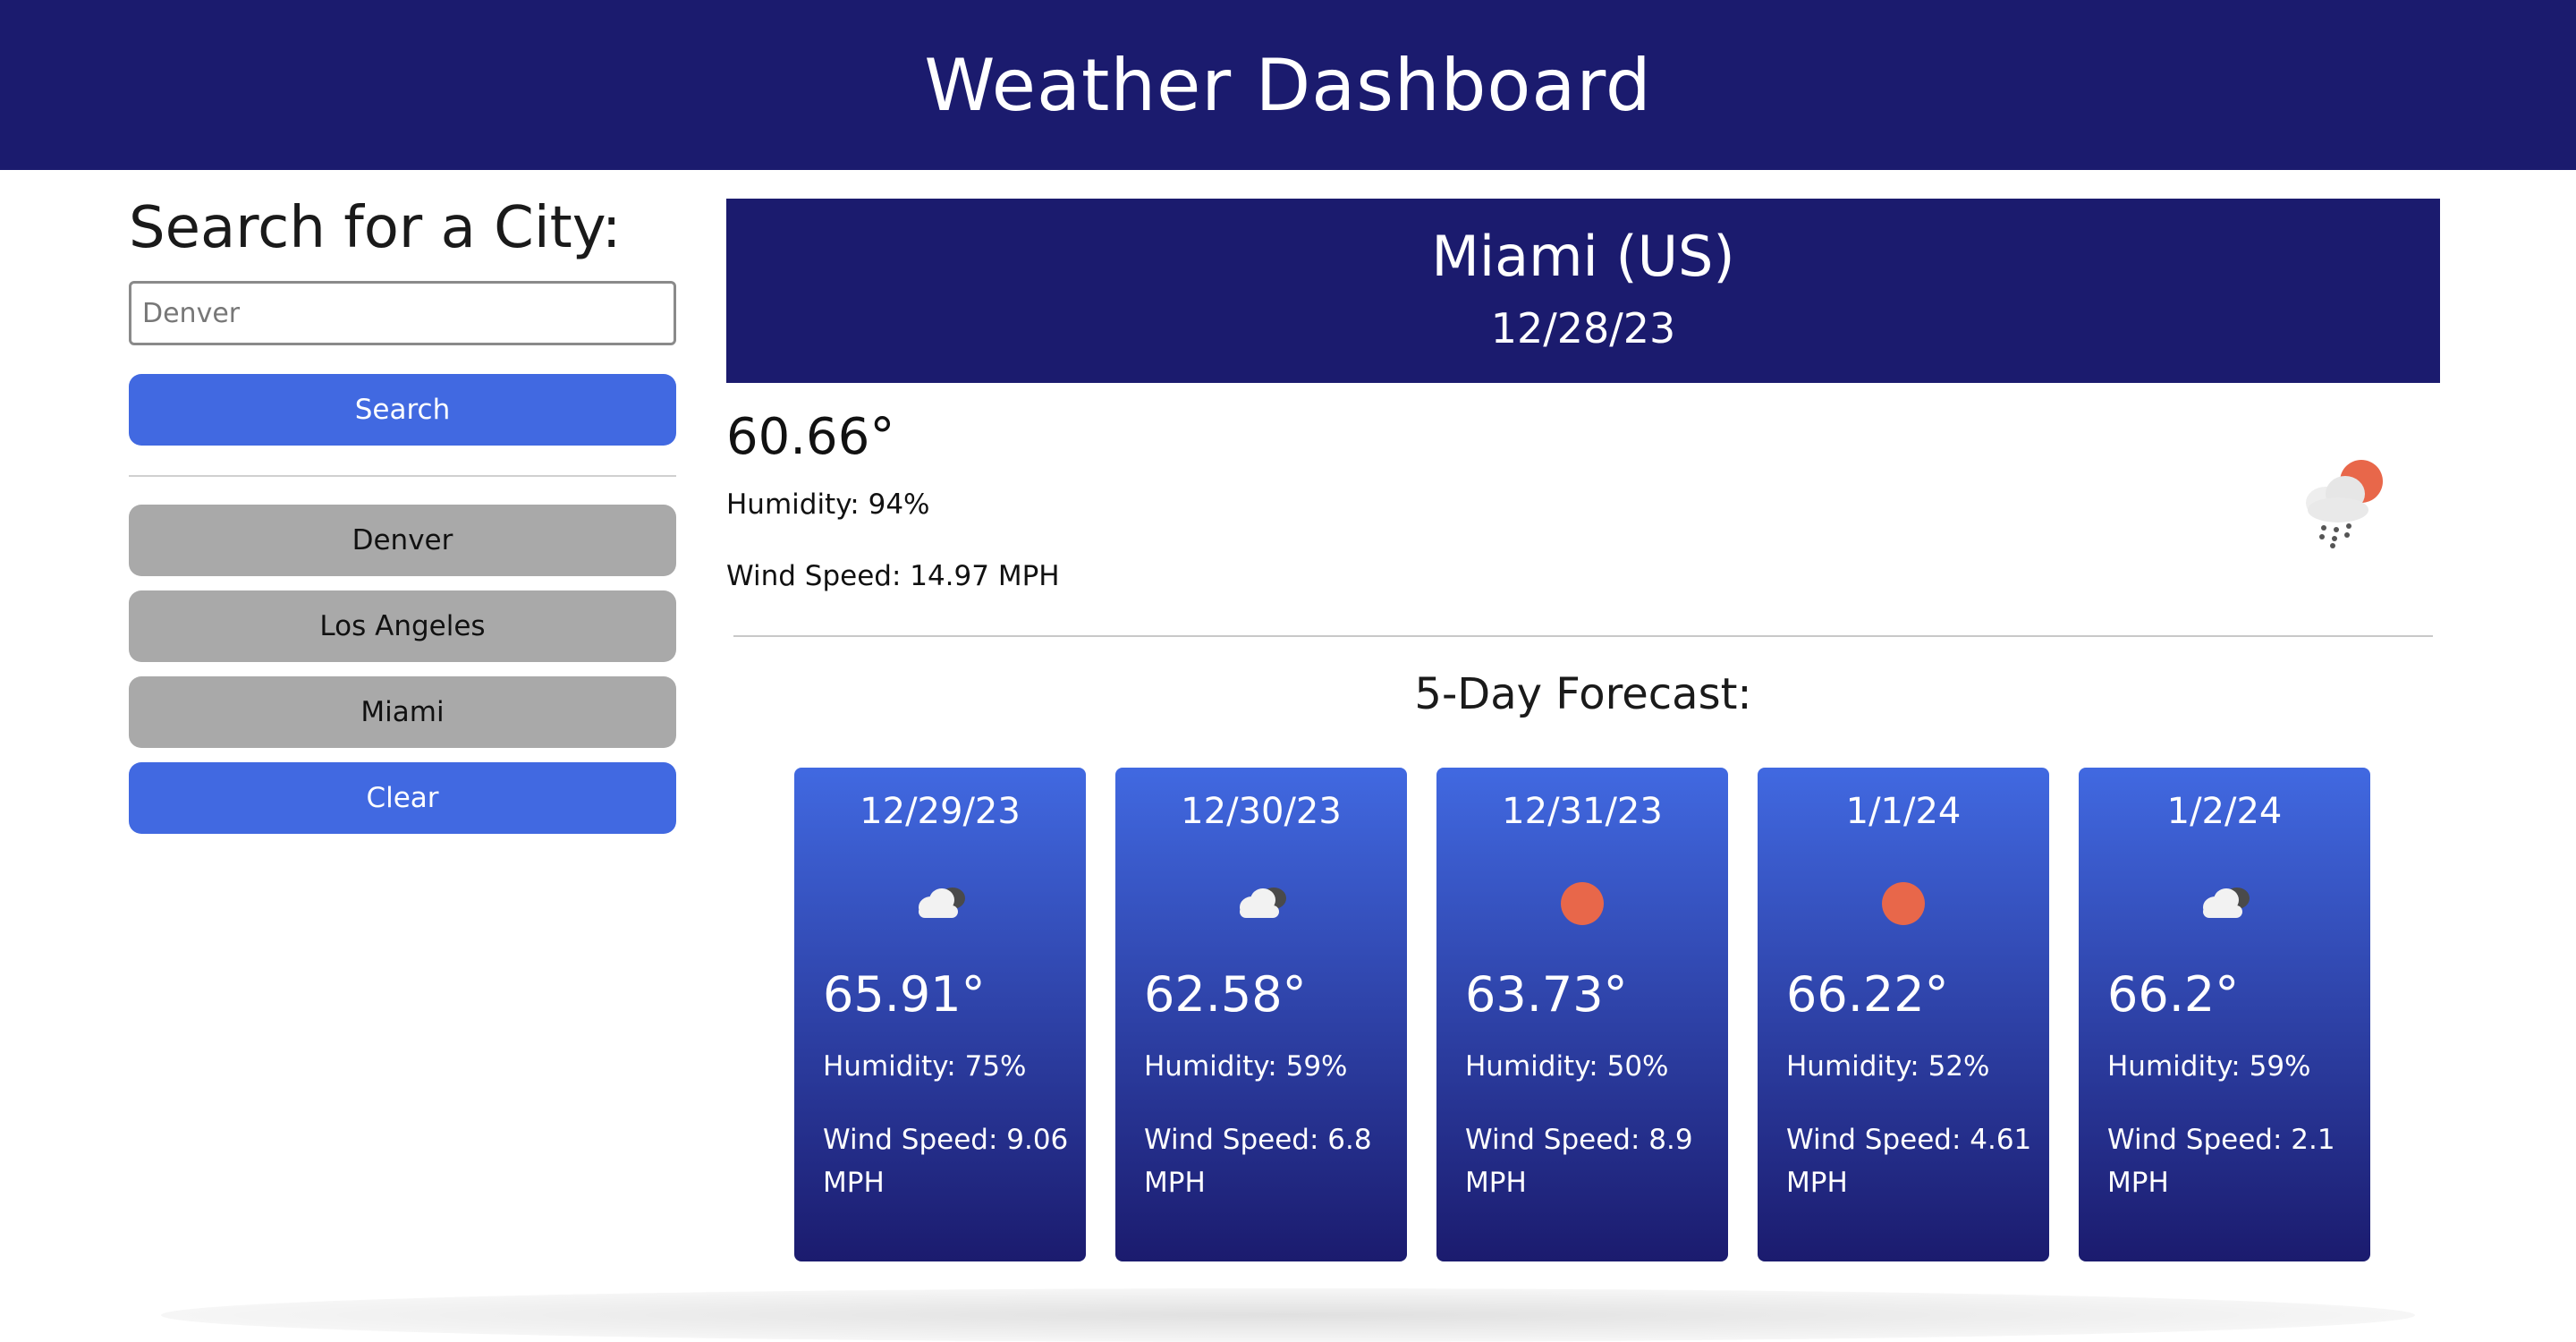 Image resolution: width=2576 pixels, height=1342 pixels. What do you see at coordinates (1582, 812) in the screenshot?
I see `forecast-date: 12/31/23` at bounding box center [1582, 812].